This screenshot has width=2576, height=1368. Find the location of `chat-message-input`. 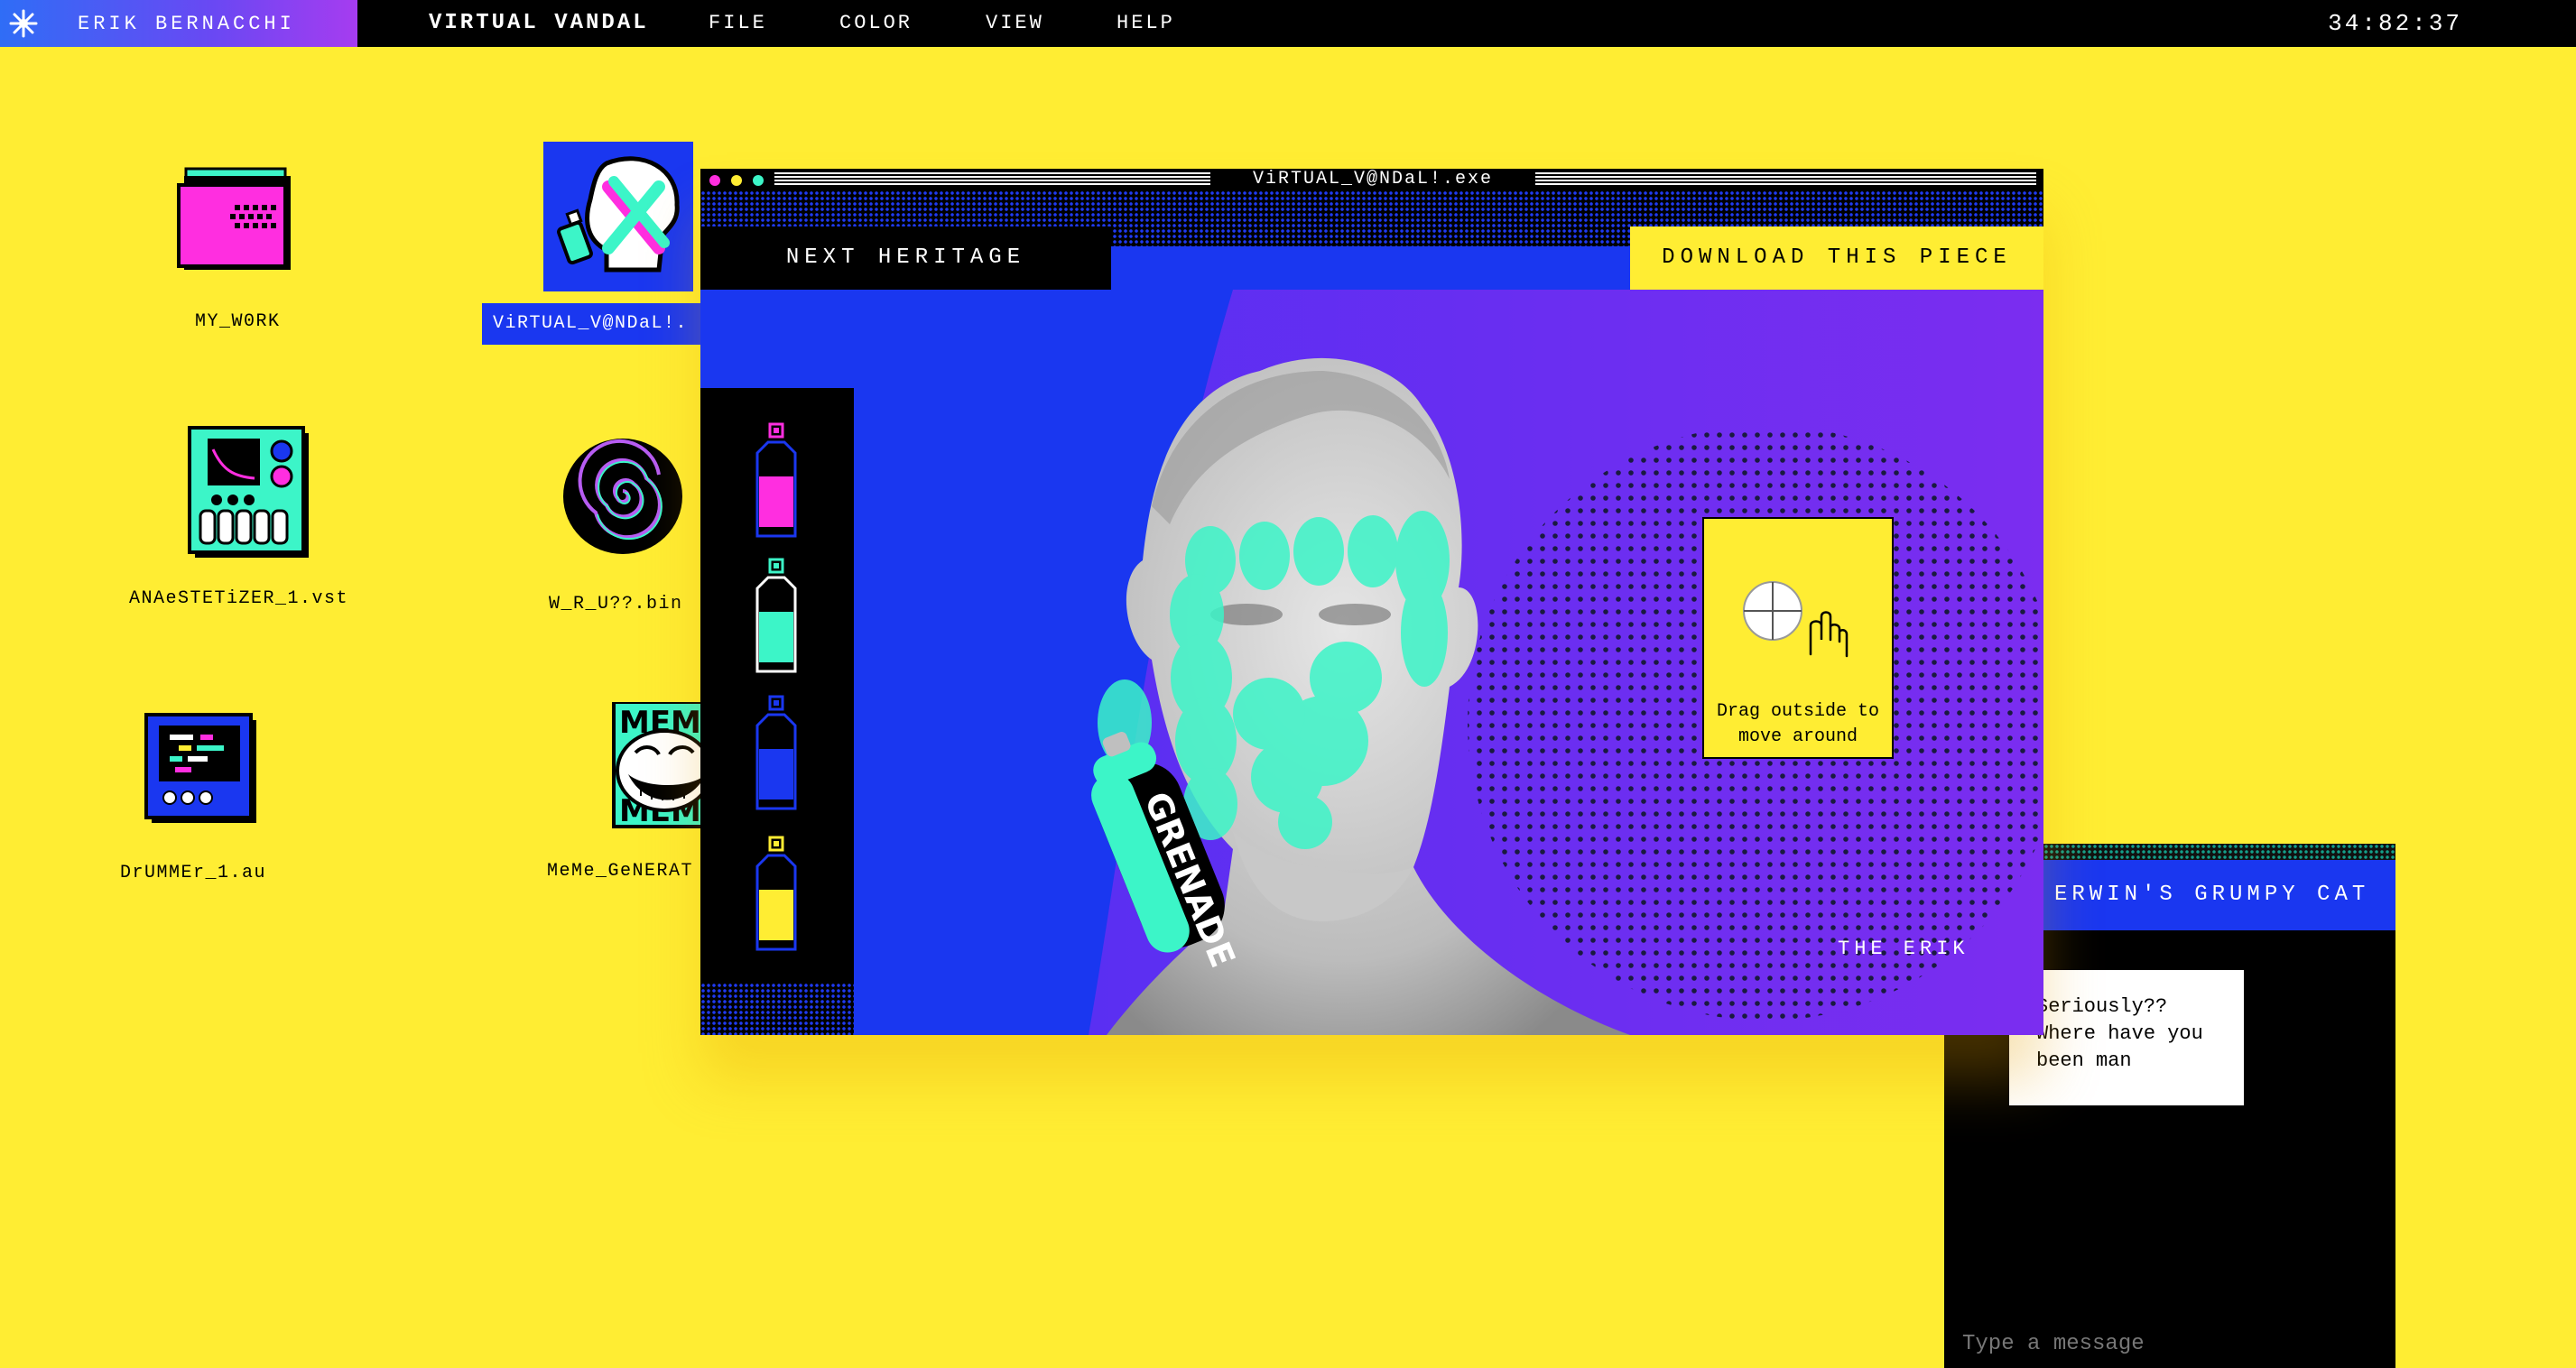

chat-message-input is located at coordinates (2169, 1343).